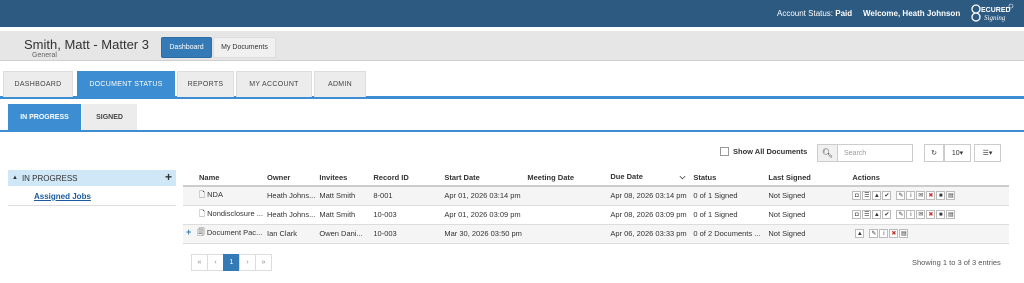  I want to click on account-status-label: Account Status:, so click(805, 13).